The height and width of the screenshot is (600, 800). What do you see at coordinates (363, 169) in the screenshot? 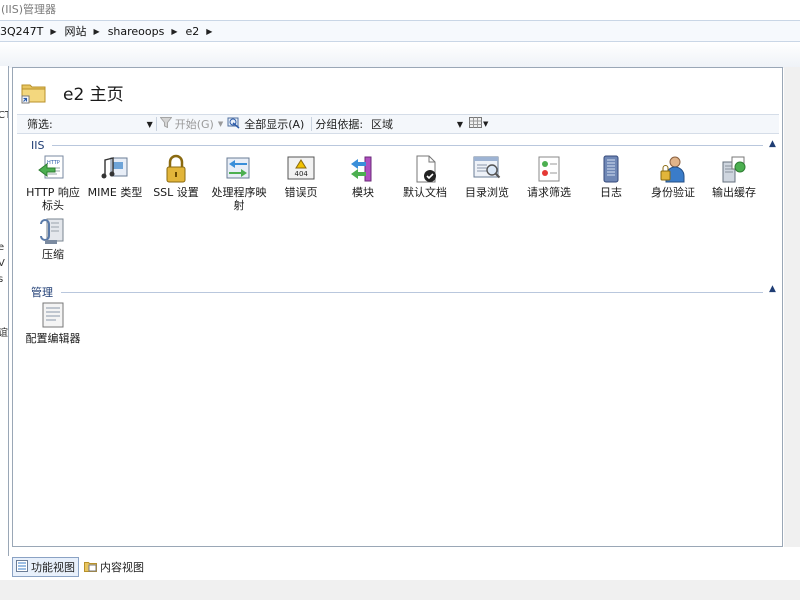
I see `modules-icon` at bounding box center [363, 169].